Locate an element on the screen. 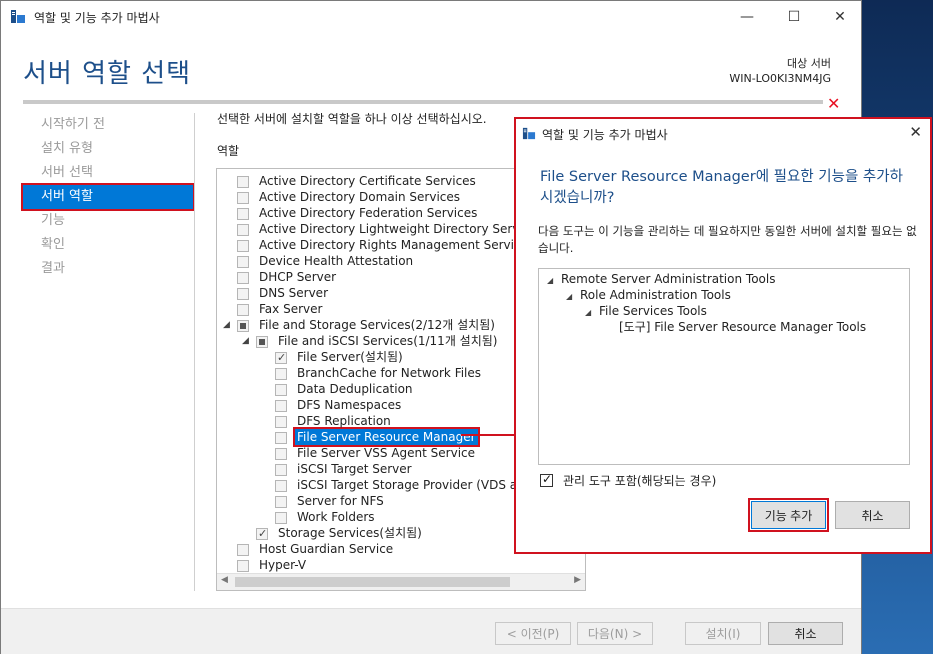  include-tools-option: 관리 도구 포함(해당되는 경우) is located at coordinates (628, 480).